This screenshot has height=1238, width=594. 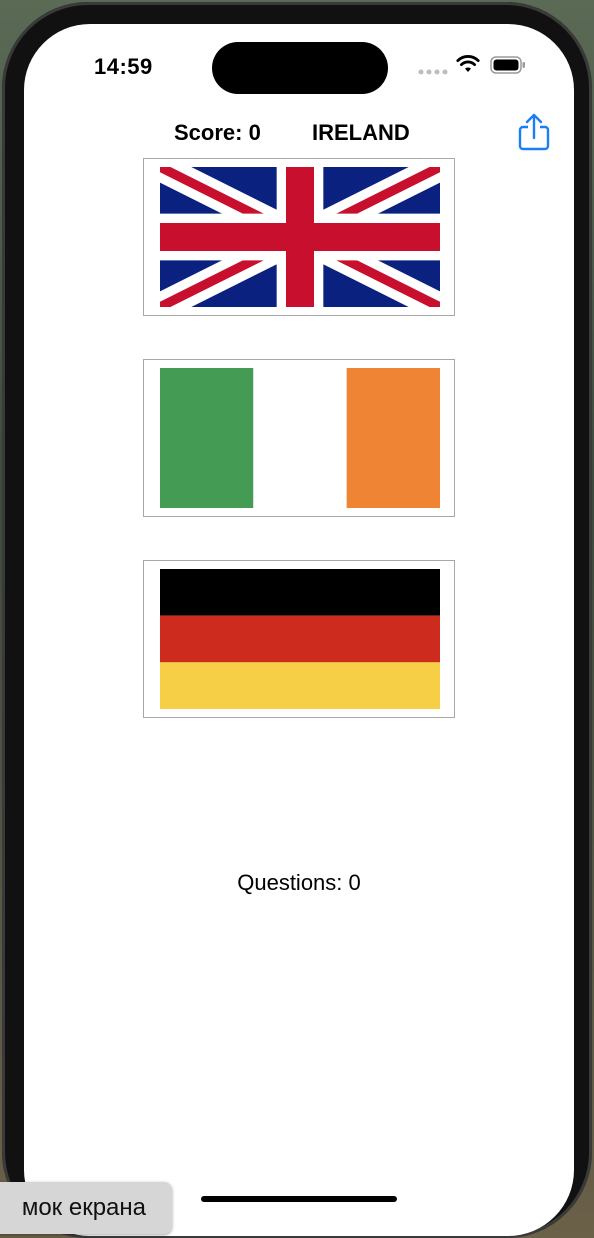 I want to click on questions-count-label: Questions: 0, so click(x=299, y=882).